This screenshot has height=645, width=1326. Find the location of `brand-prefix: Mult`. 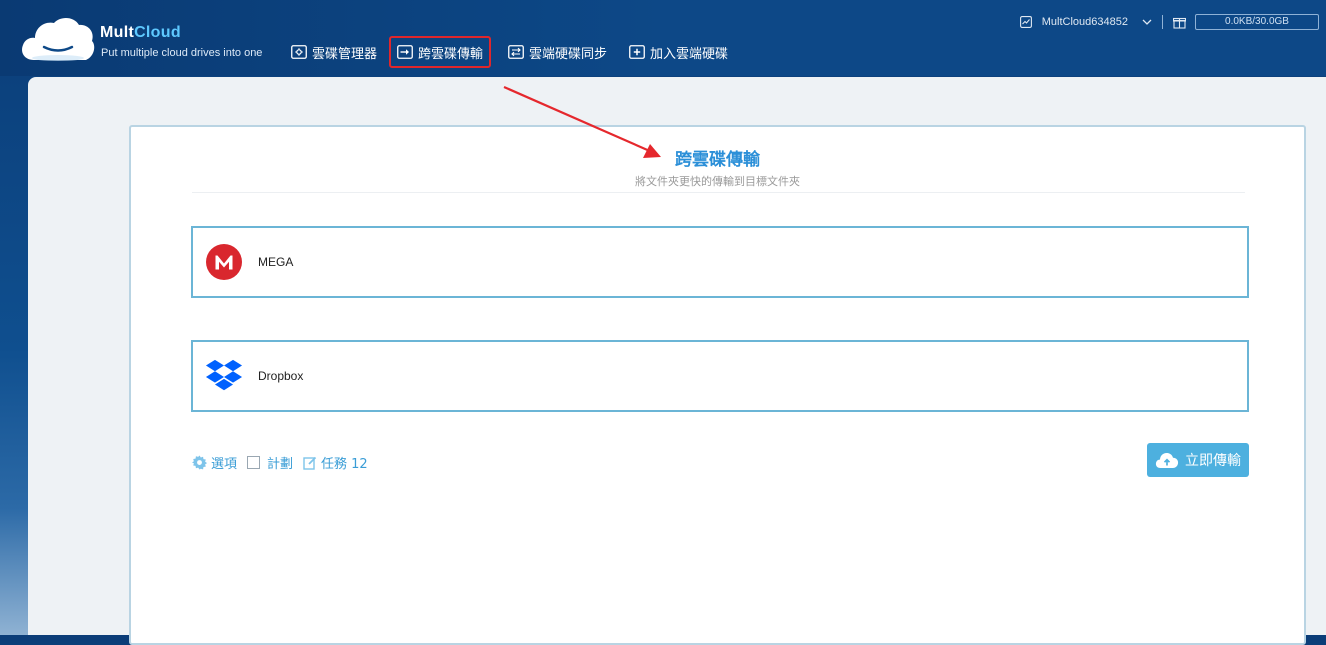

brand-prefix: Mult is located at coordinates (117, 32).